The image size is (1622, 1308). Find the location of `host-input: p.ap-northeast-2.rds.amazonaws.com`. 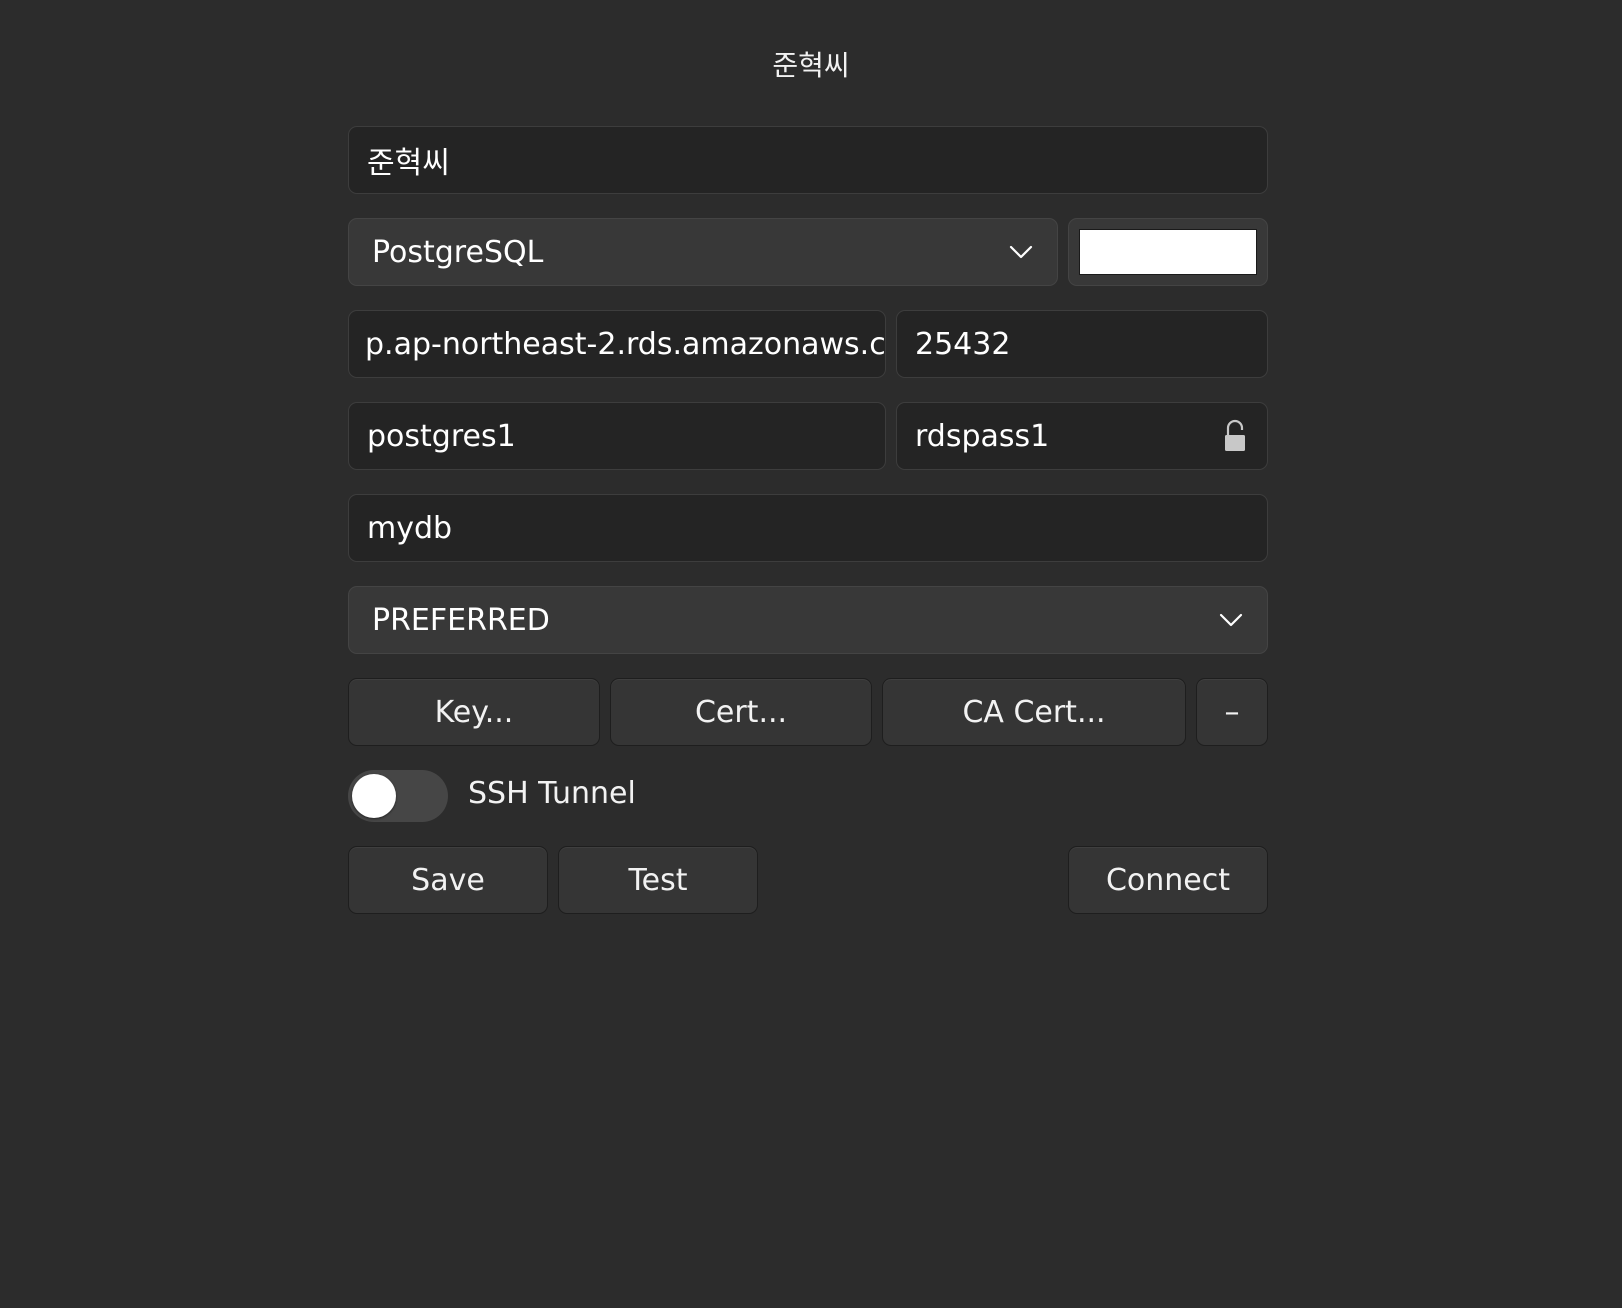

host-input: p.ap-northeast-2.rds.amazonaws.com is located at coordinates (617, 344).